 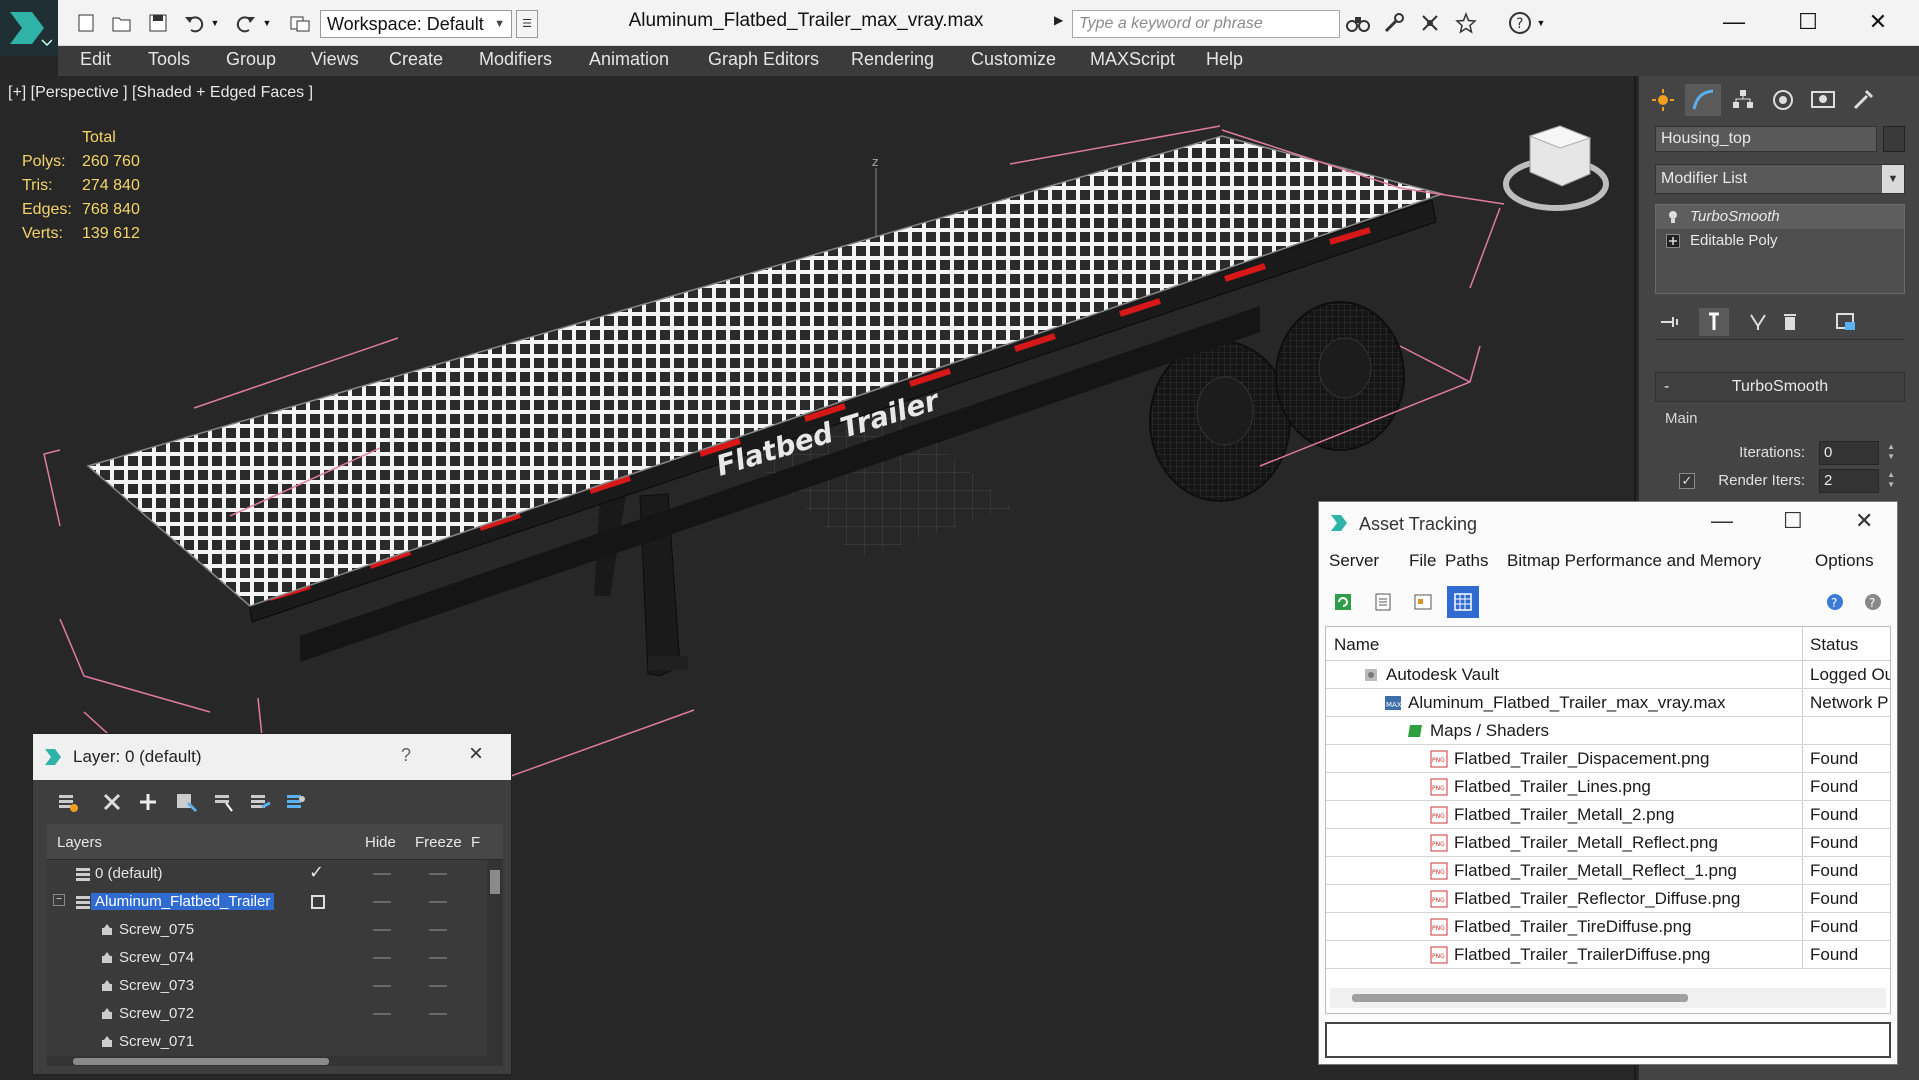 I want to click on configure-sets-icon, so click(x=1846, y=322).